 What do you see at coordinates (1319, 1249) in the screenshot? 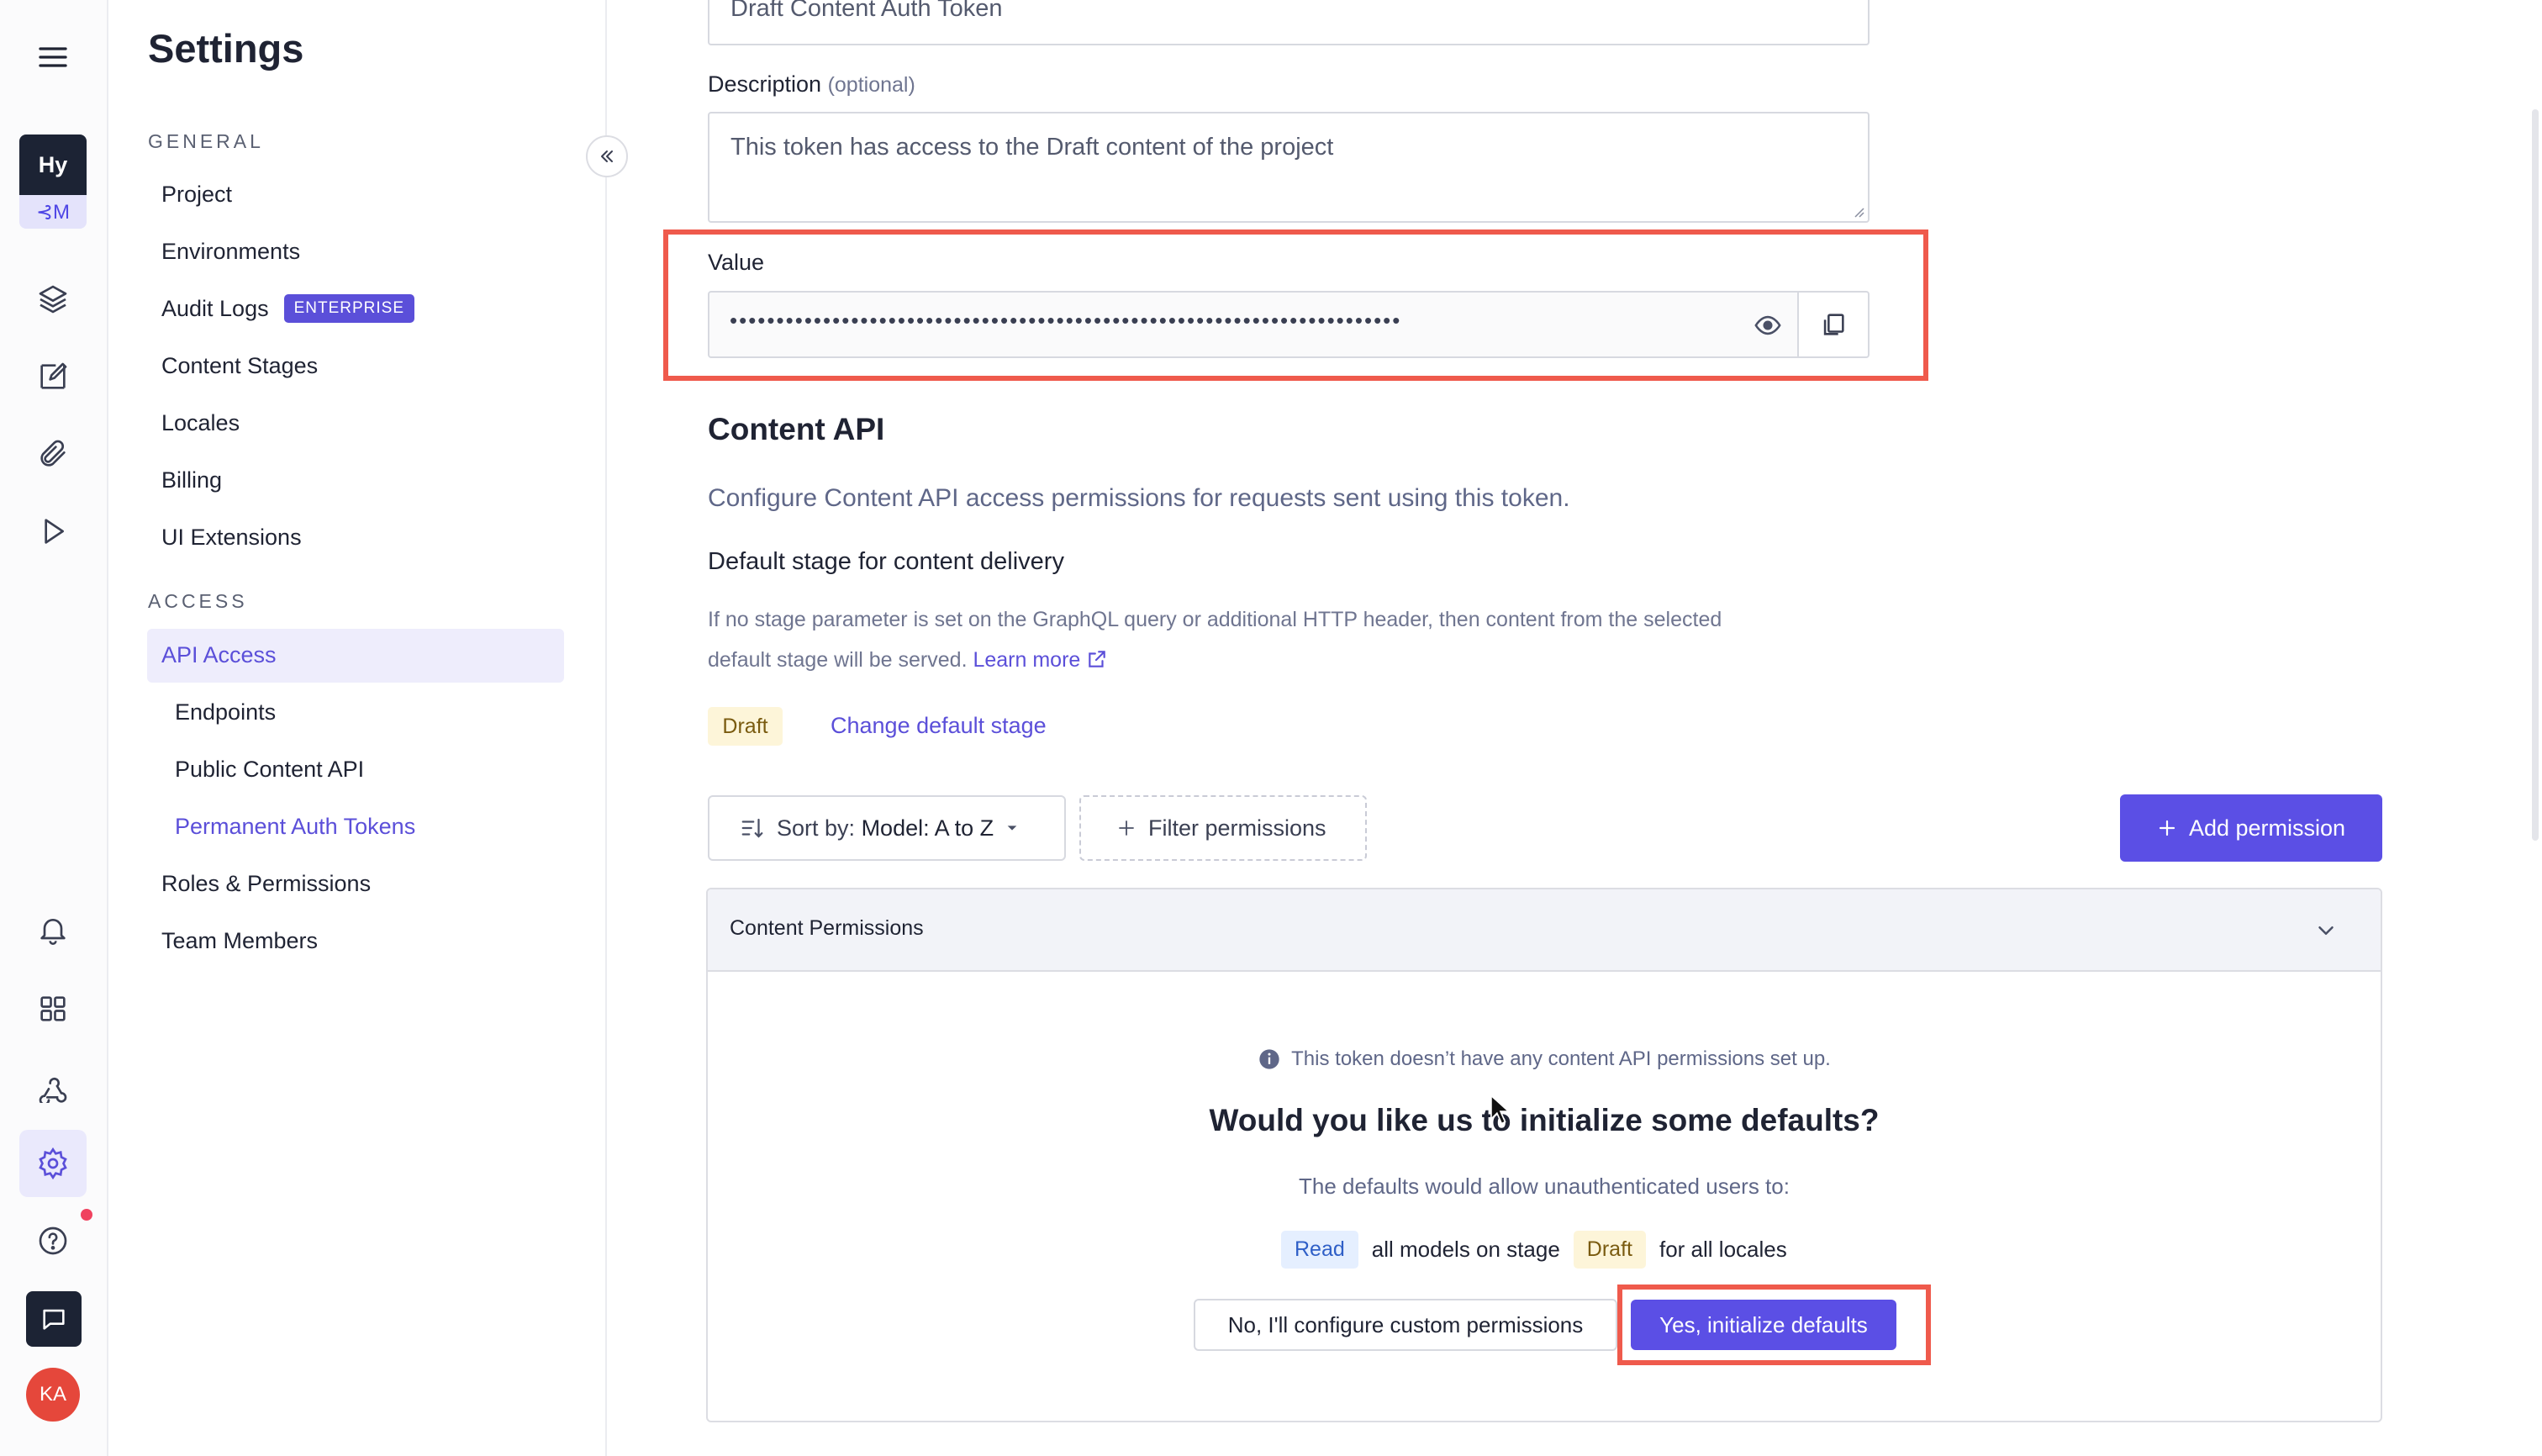
I see `read-chip: Read` at bounding box center [1319, 1249].